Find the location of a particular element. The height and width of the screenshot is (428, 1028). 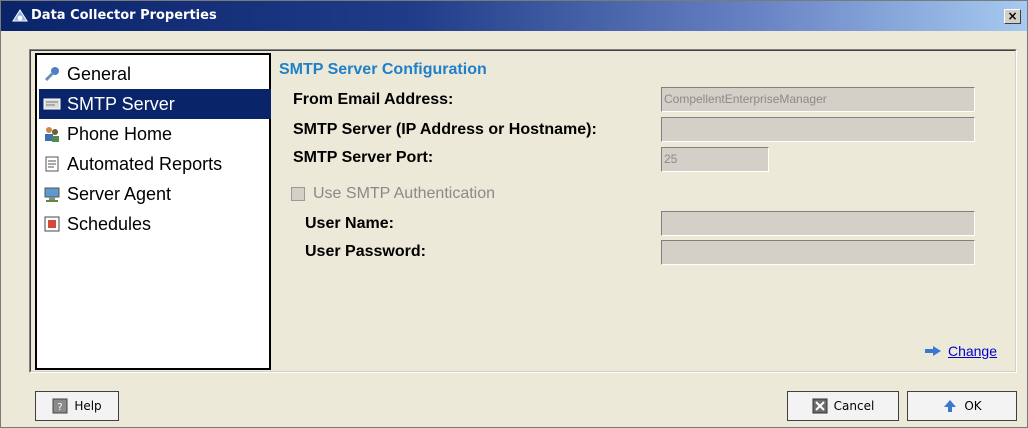

arrow-right-icon is located at coordinates (932, 351).